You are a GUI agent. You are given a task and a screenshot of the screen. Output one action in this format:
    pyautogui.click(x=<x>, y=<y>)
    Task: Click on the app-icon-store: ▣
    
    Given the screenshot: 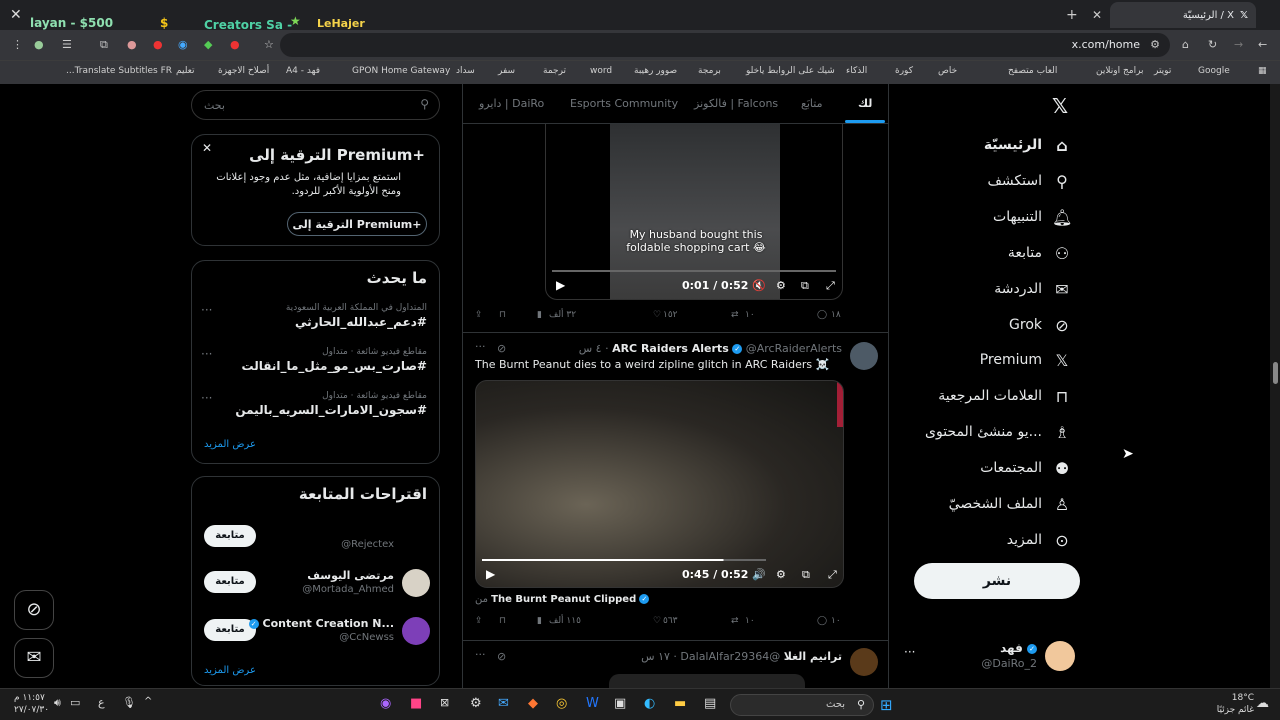 What is the action you would take?
    pyautogui.click(x=620, y=703)
    